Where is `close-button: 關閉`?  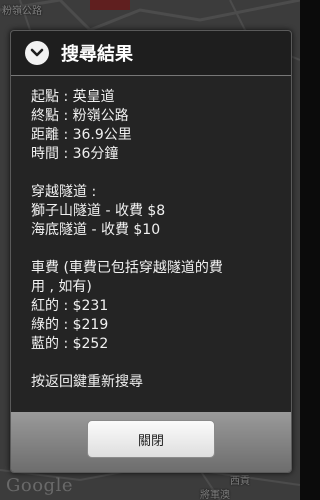
close-button: 關閉 is located at coordinates (151, 439).